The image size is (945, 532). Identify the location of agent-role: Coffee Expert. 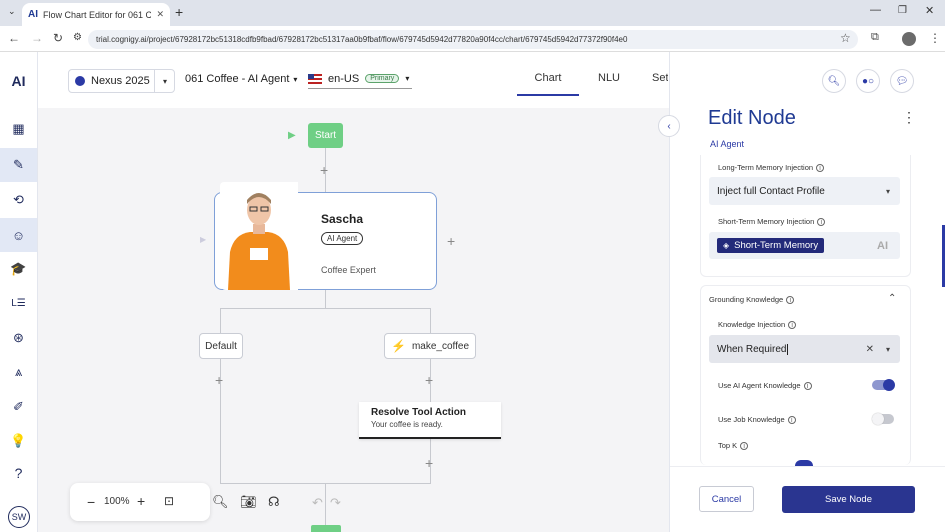
(348, 270).